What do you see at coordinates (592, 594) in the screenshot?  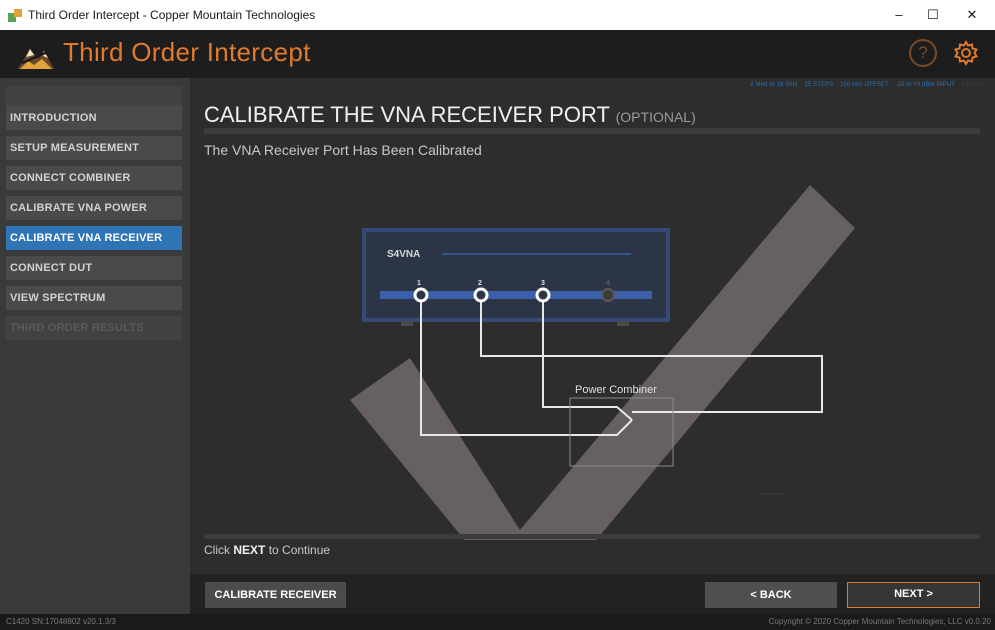 I see `button-bar: CALIBRATE RECEIVER < BACK NEXT >` at bounding box center [592, 594].